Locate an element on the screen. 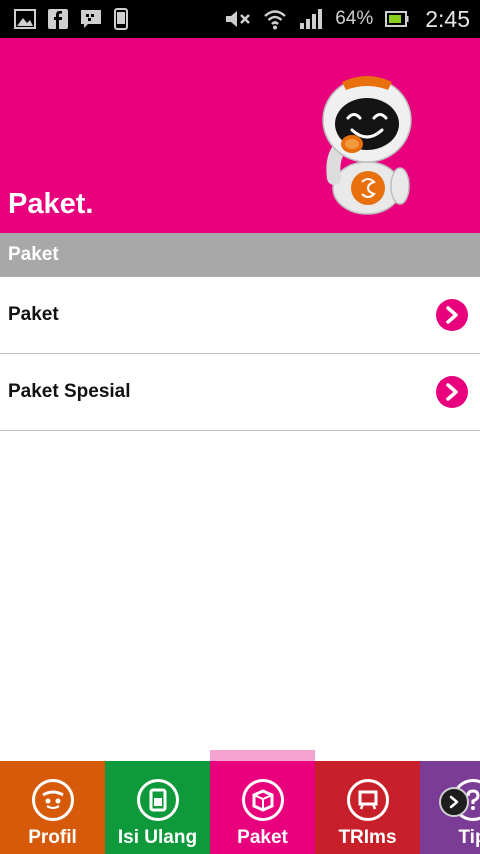  mascot-robot-icon is located at coordinates (367, 145).